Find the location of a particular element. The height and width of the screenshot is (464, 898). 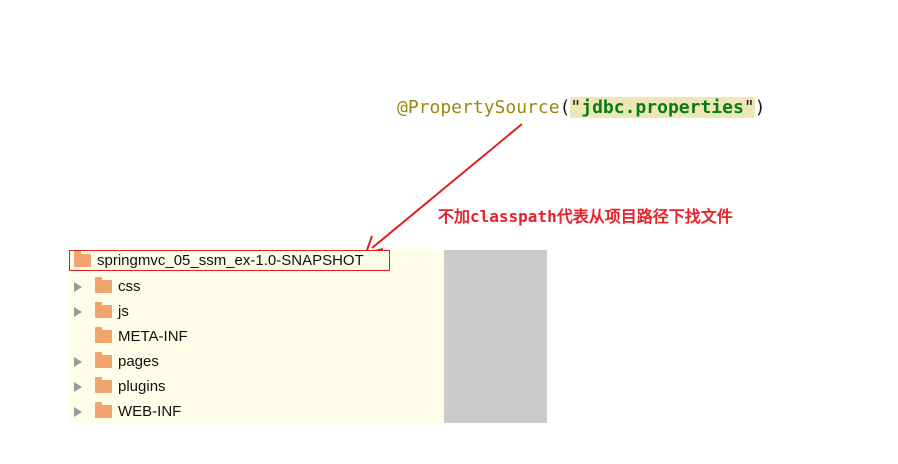

tree-item-web-inf: WEB-INF is located at coordinates (256, 411).